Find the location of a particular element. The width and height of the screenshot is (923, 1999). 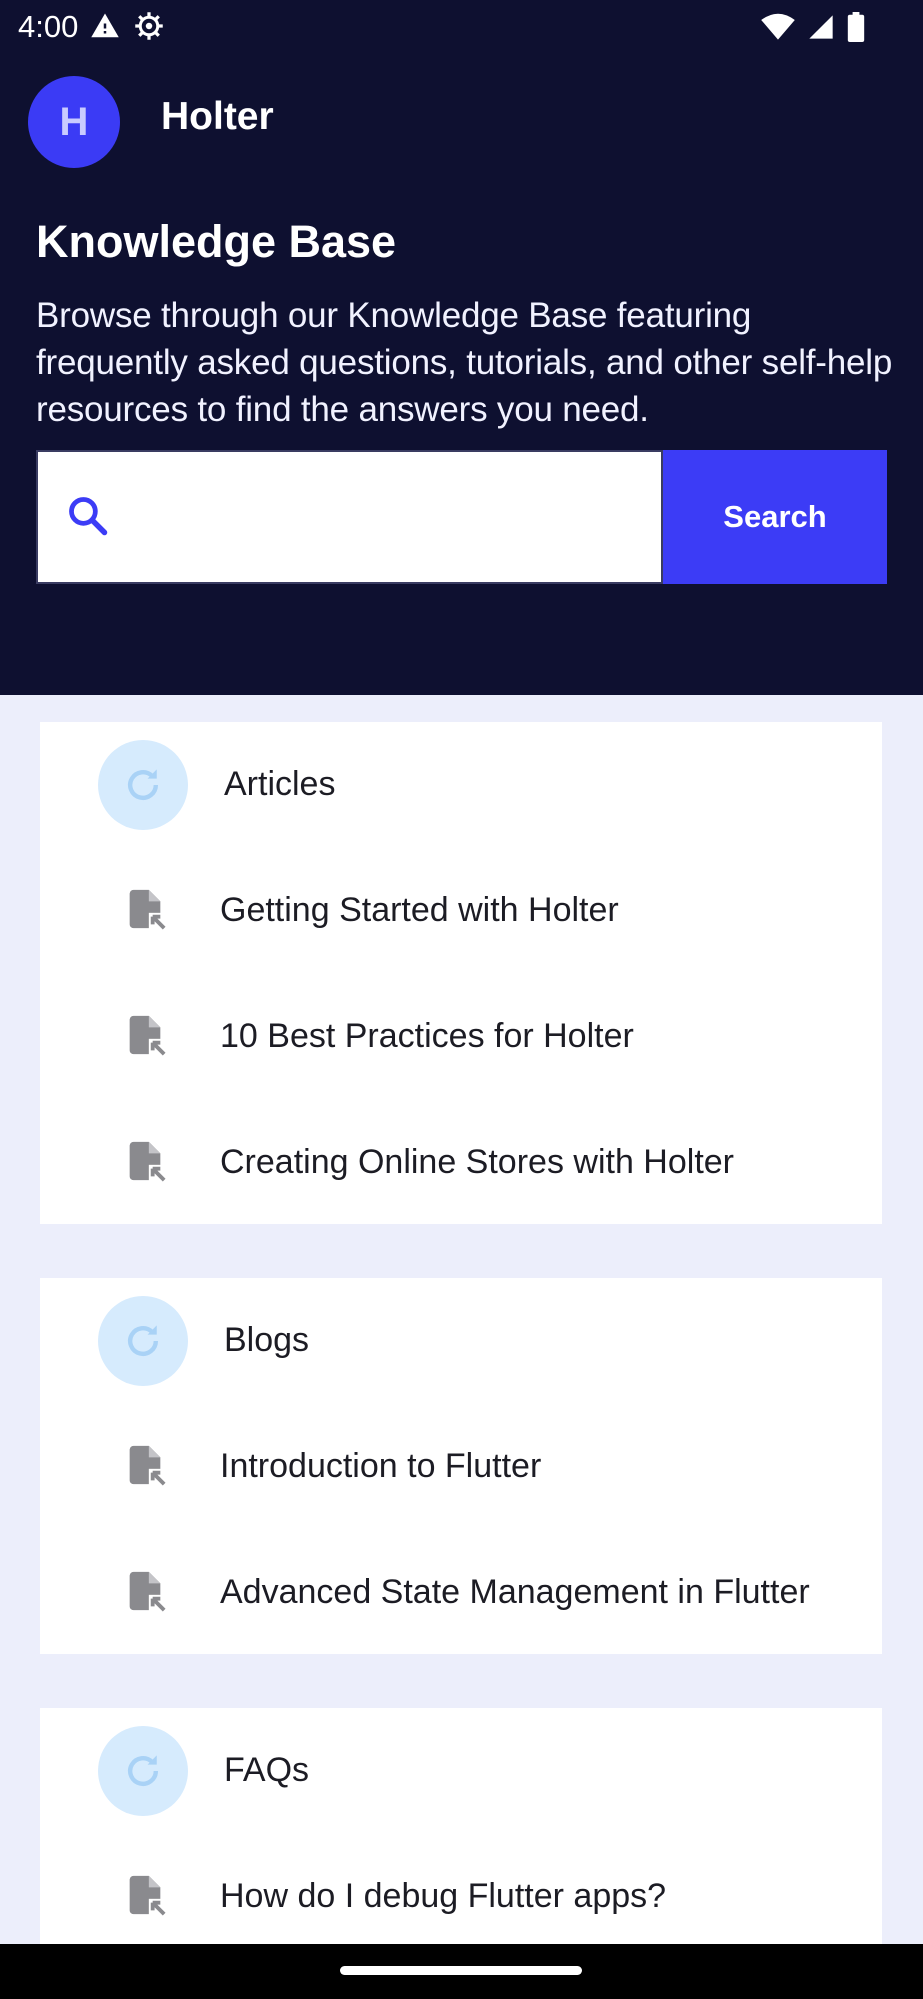

list-item-label: 10 Best Practices for Holter is located at coordinates (427, 1036).